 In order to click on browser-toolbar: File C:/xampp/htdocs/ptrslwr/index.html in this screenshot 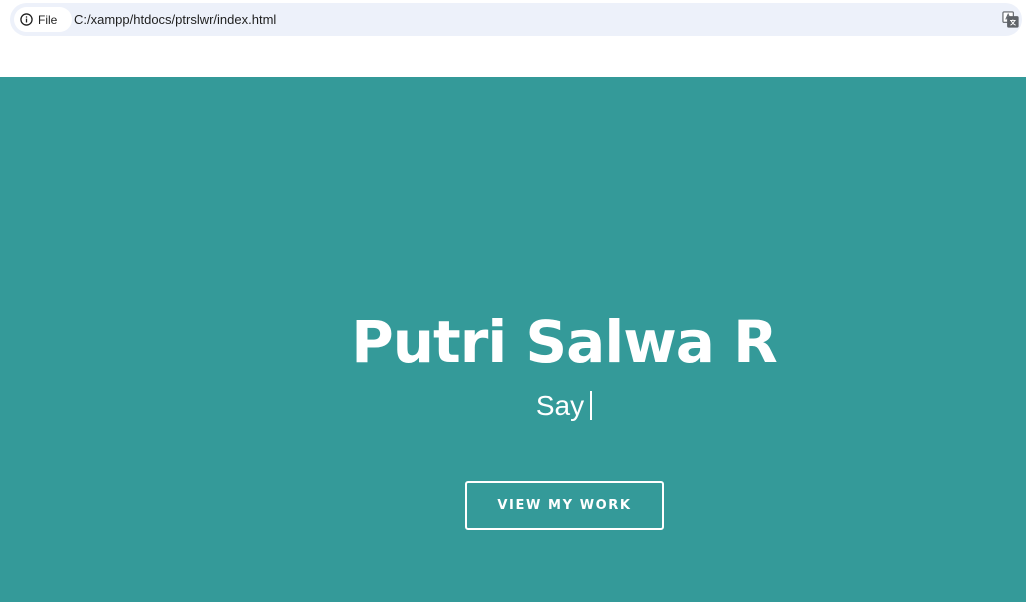, I will do `click(513, 20)`.